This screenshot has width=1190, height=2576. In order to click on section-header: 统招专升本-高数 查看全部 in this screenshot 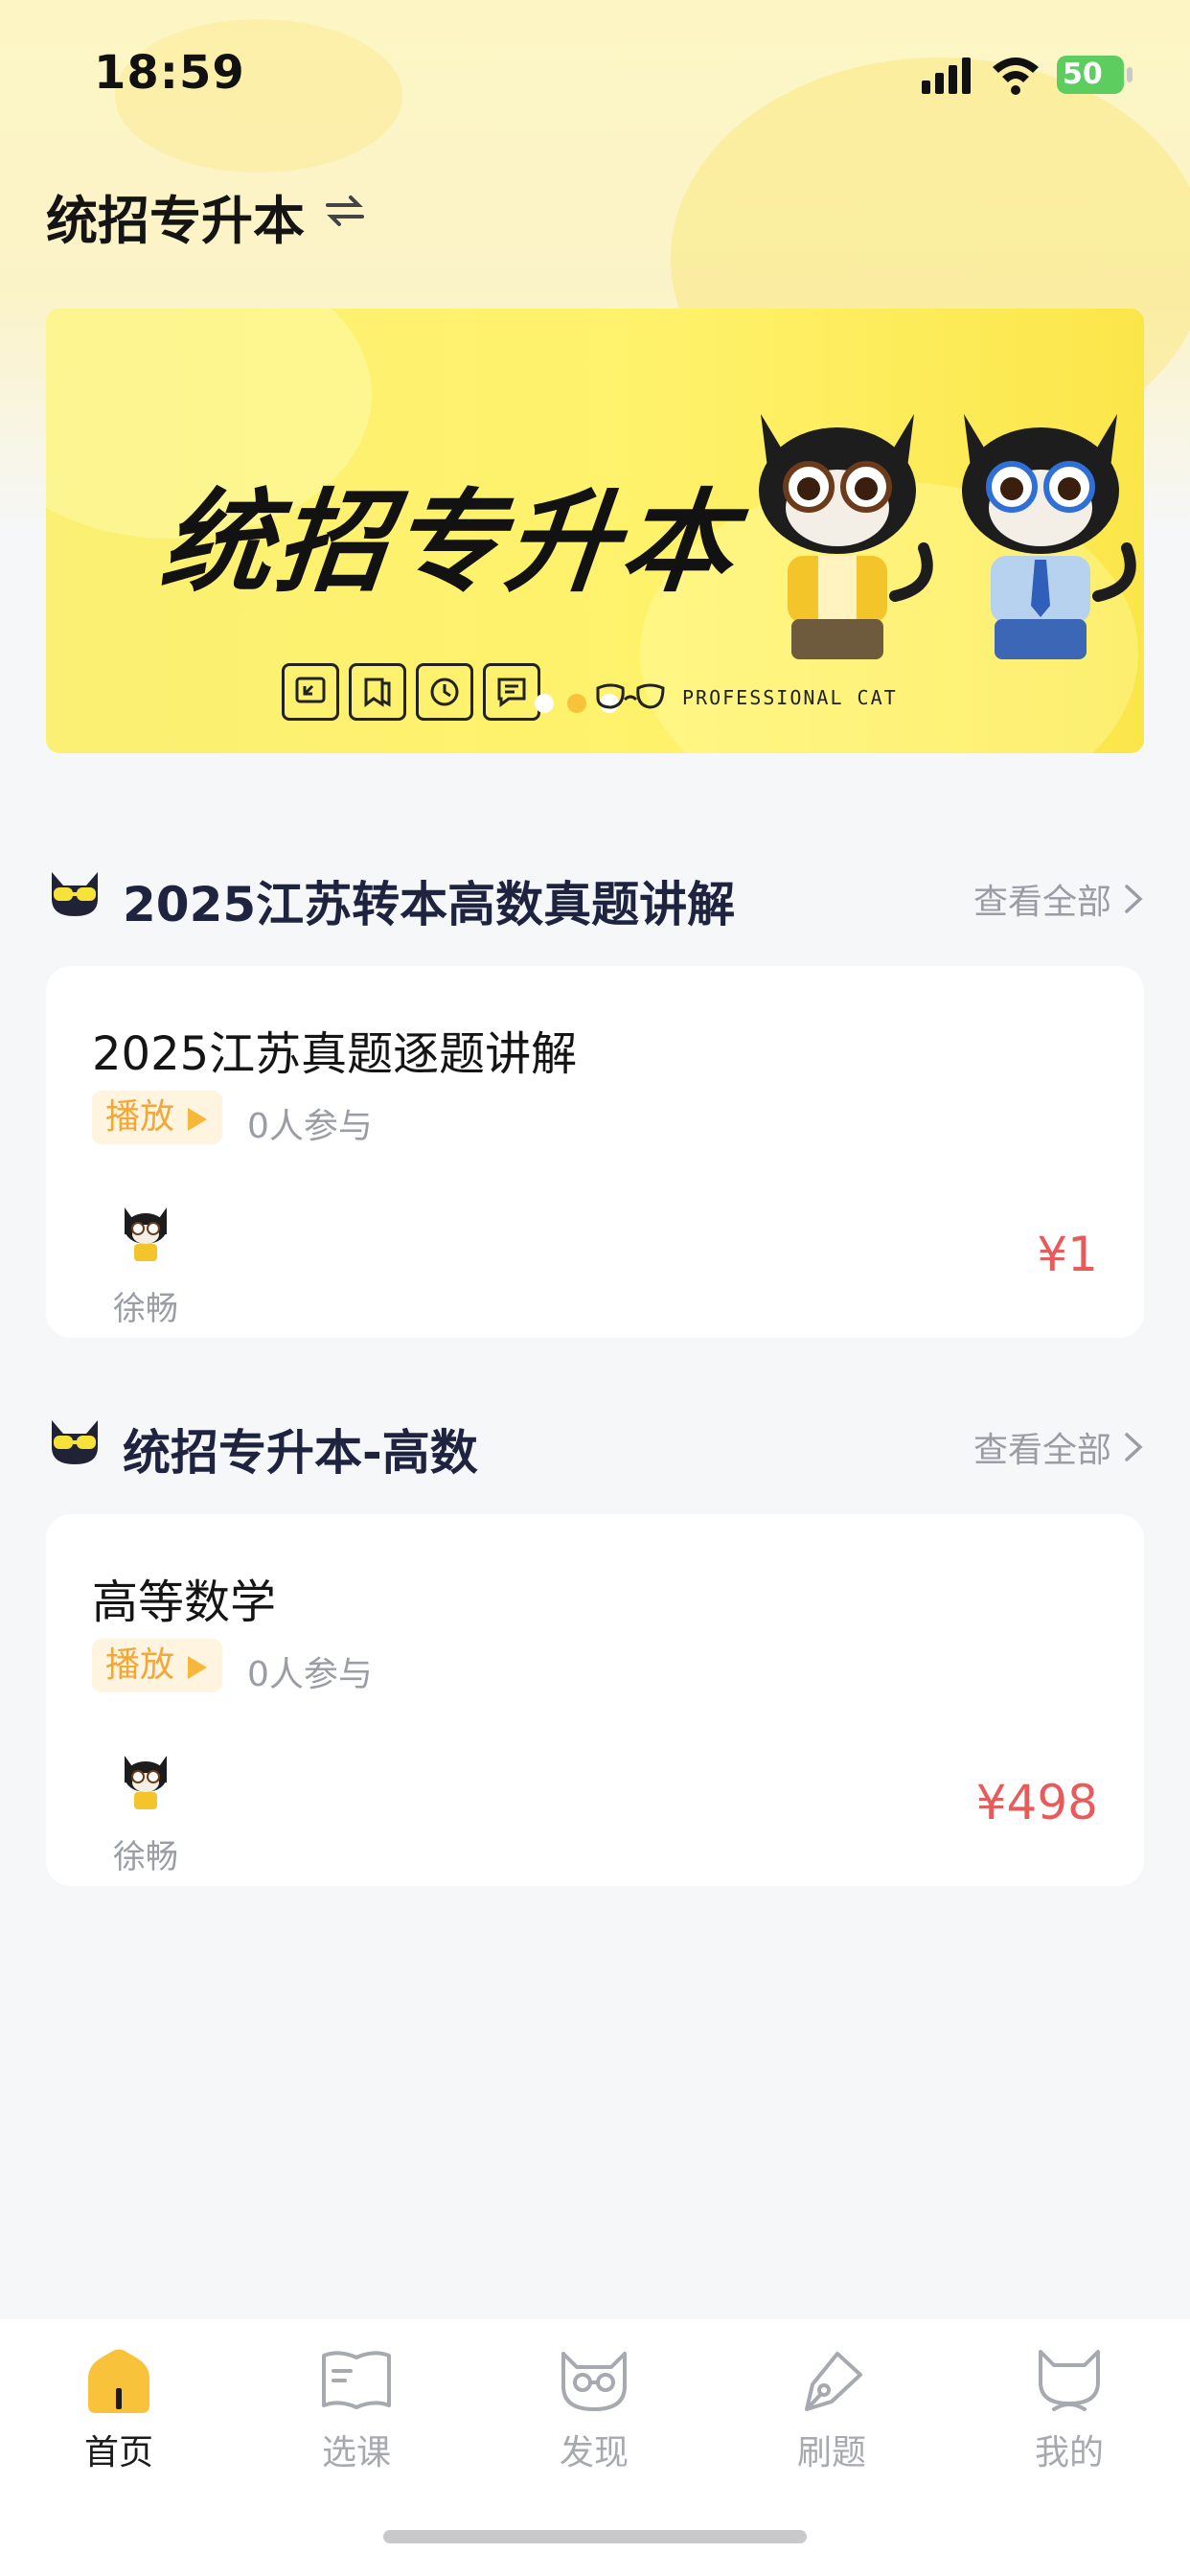, I will do `click(595, 1444)`.